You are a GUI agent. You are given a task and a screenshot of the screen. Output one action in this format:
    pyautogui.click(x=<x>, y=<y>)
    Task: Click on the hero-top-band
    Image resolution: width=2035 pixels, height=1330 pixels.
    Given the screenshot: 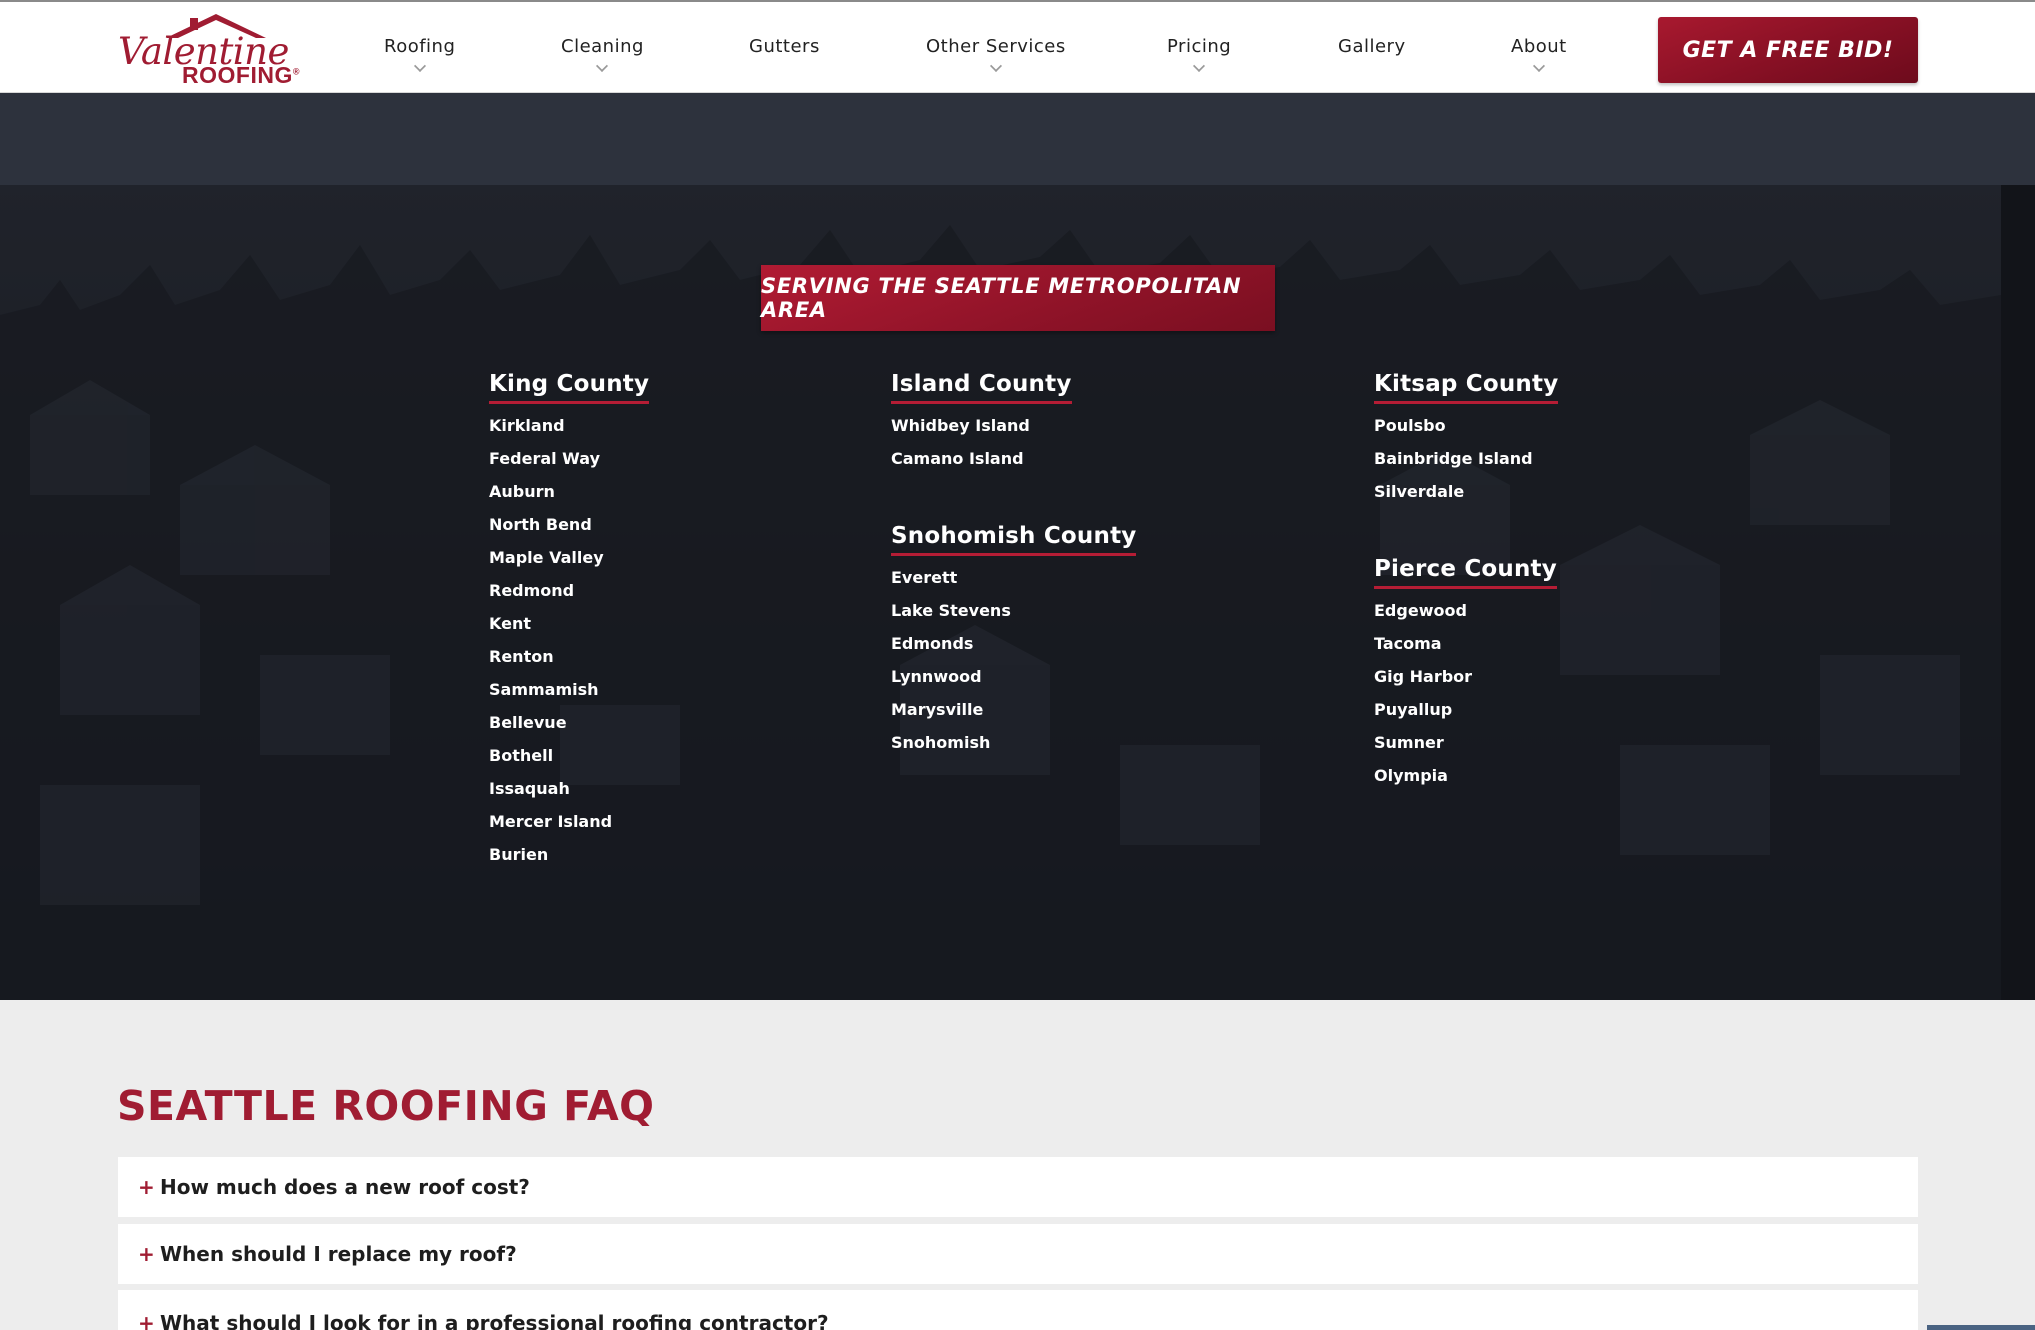 What is the action you would take?
    pyautogui.click(x=1017, y=139)
    